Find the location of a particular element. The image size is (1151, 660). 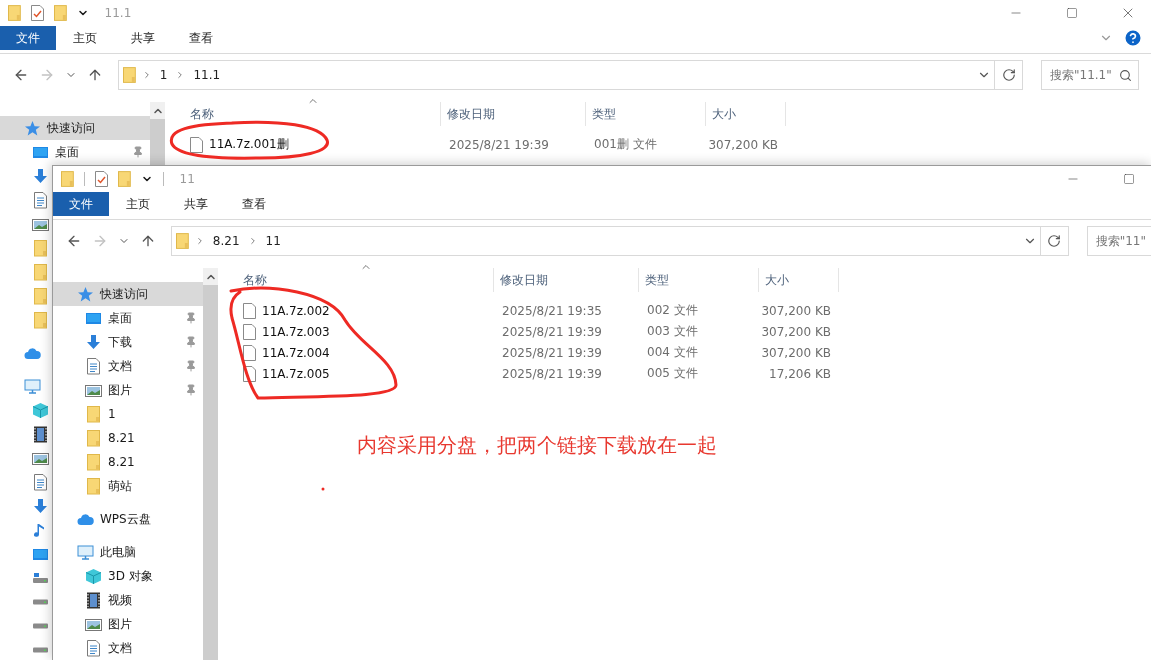

search-field: 搜索"11.1" is located at coordinates (1090, 75).